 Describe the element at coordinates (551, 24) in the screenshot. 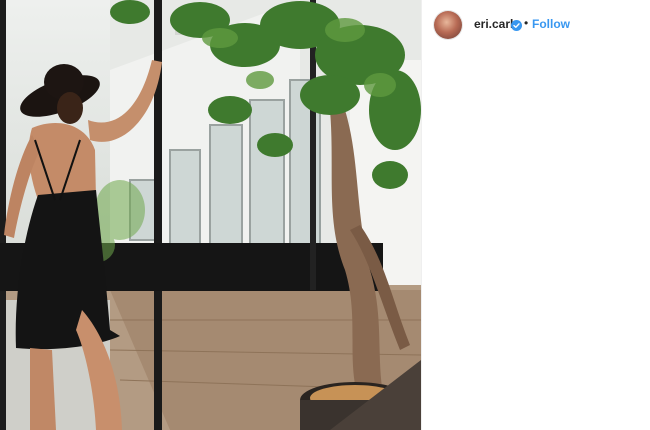

I see `follow-button: Follow` at that location.